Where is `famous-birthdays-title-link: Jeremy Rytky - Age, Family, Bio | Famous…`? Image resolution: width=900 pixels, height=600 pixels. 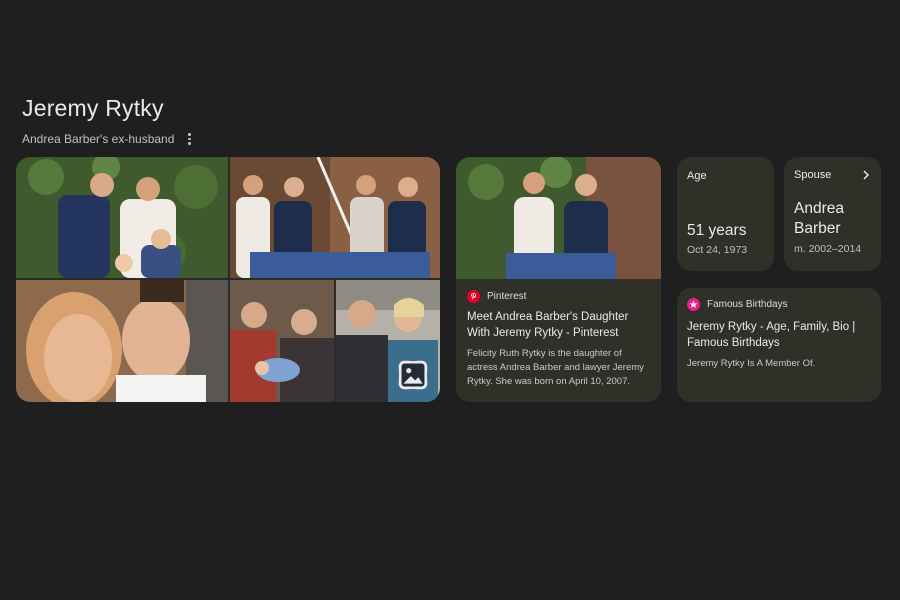 famous-birthdays-title-link: Jeremy Rytky - Age, Family, Bio | Famous… is located at coordinates (779, 335).